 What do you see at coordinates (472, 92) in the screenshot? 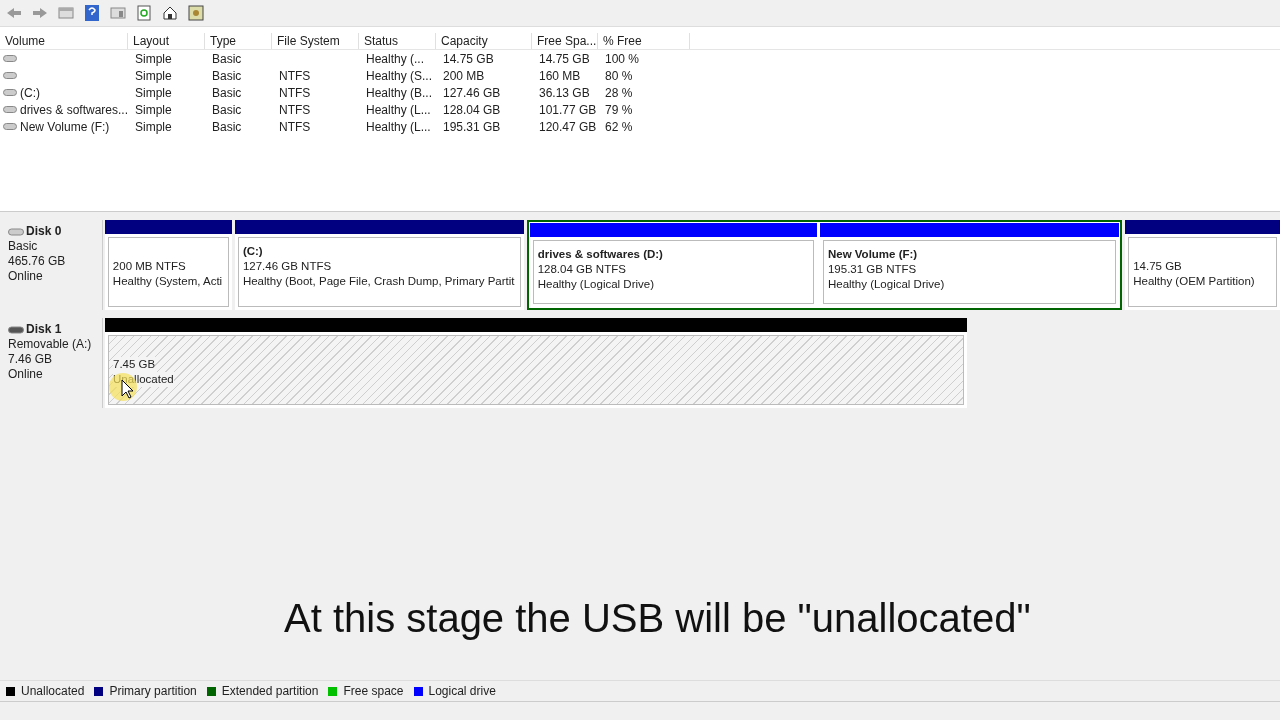
I see `table-cell: 127.46 GB` at bounding box center [472, 92].